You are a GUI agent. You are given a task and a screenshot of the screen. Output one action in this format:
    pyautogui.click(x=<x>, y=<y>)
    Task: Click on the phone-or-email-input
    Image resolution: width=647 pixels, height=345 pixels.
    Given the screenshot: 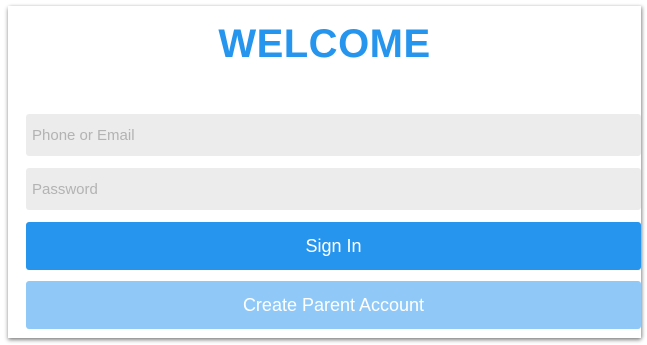 What is the action you would take?
    pyautogui.click(x=333, y=135)
    